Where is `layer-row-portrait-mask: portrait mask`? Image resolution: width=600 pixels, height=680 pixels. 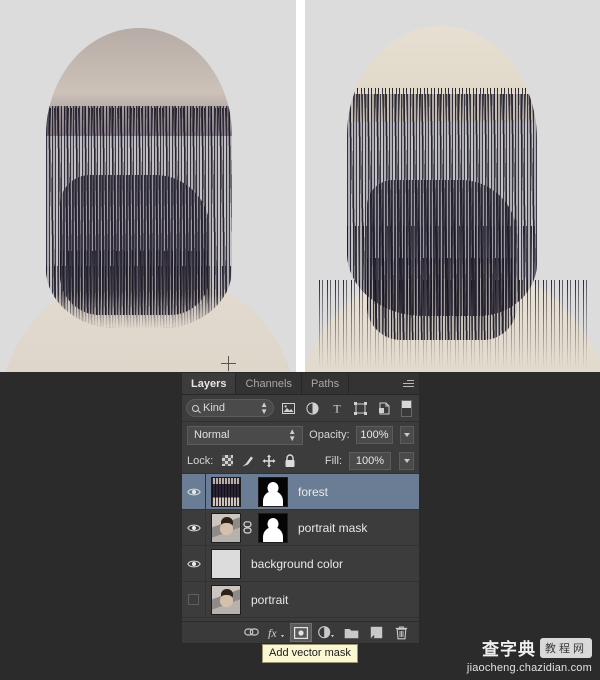
layer-row-portrait-mask: portrait mask is located at coordinates (300, 527).